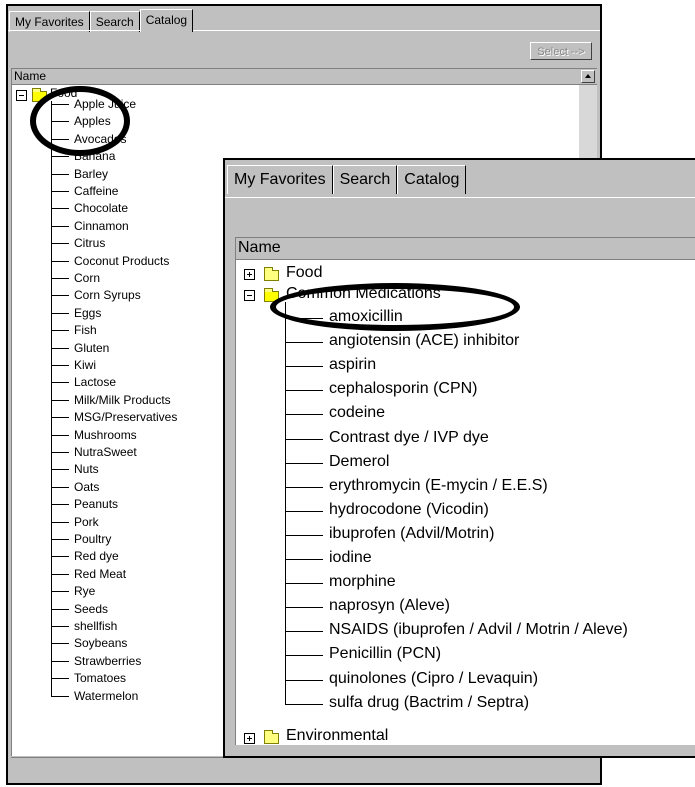 The height and width of the screenshot is (787, 695). Describe the element at coordinates (92, 121) in the screenshot. I see `list-item: Apples` at that location.